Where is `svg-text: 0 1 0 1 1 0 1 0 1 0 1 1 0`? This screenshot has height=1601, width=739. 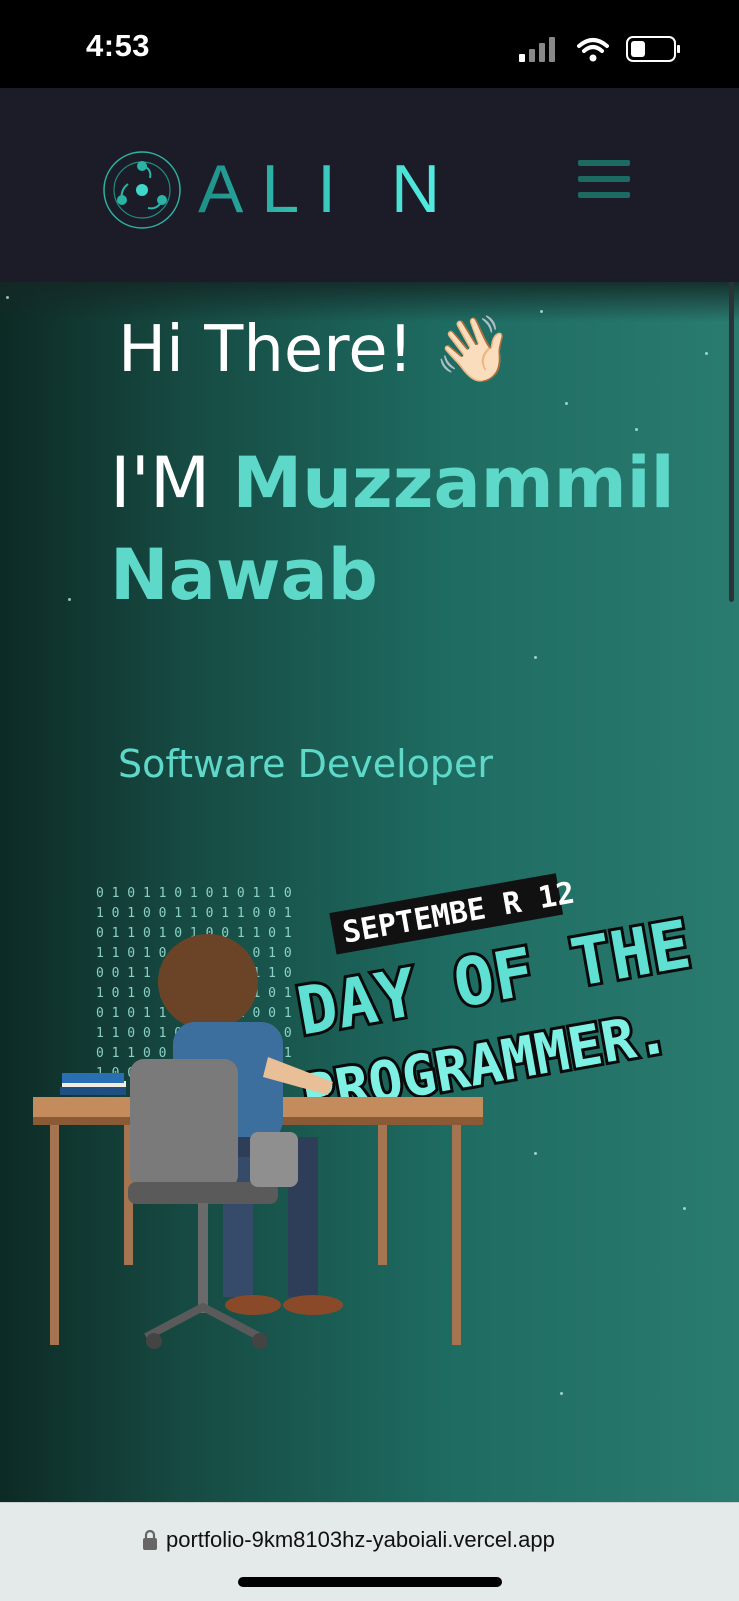
svg-text: 0 1 0 1 1 0 1 0 1 0 1 1 0 is located at coordinates (194, 893).